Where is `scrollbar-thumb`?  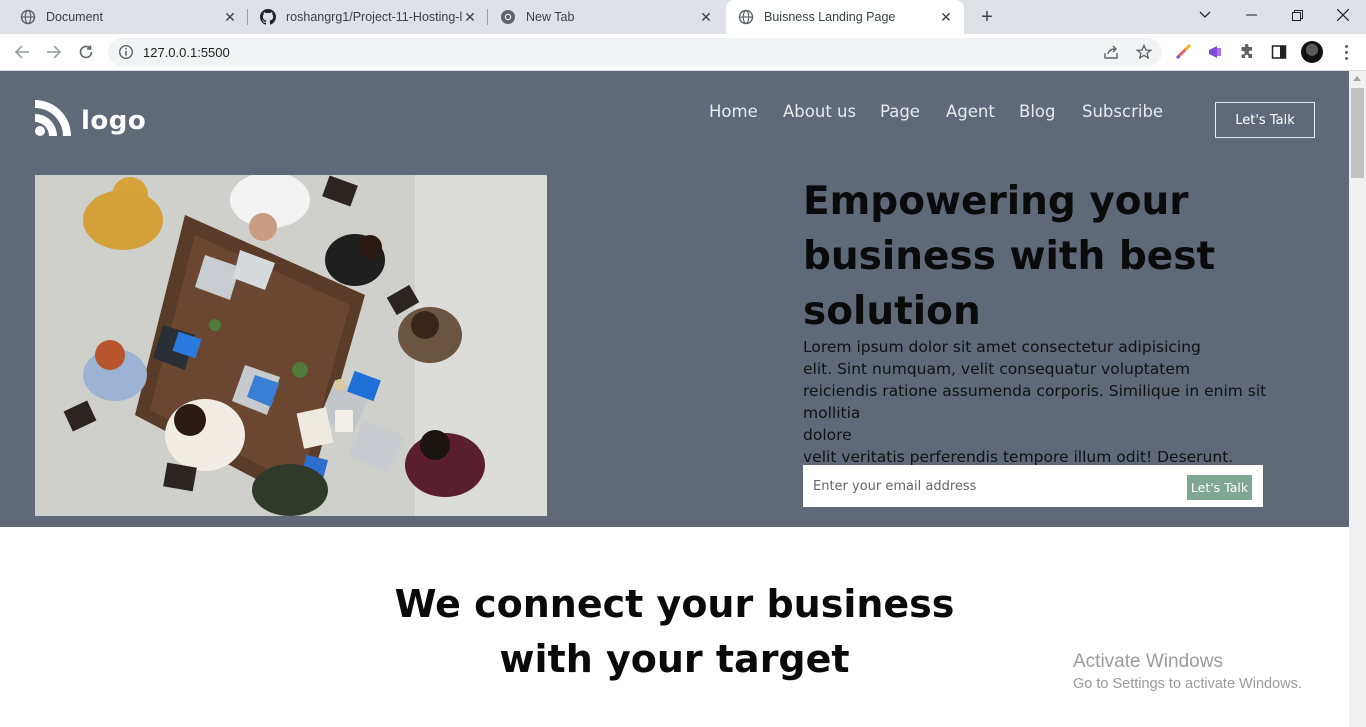
scrollbar-thumb is located at coordinates (1357, 133).